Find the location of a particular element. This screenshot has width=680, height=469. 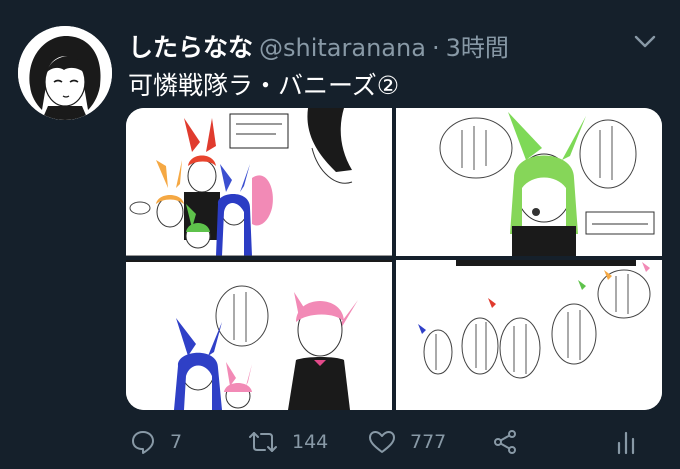

avatar is located at coordinates (65, 73).